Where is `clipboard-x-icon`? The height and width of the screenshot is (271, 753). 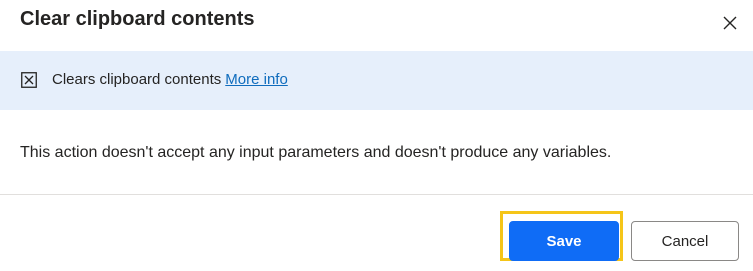 clipboard-x-icon is located at coordinates (29, 80).